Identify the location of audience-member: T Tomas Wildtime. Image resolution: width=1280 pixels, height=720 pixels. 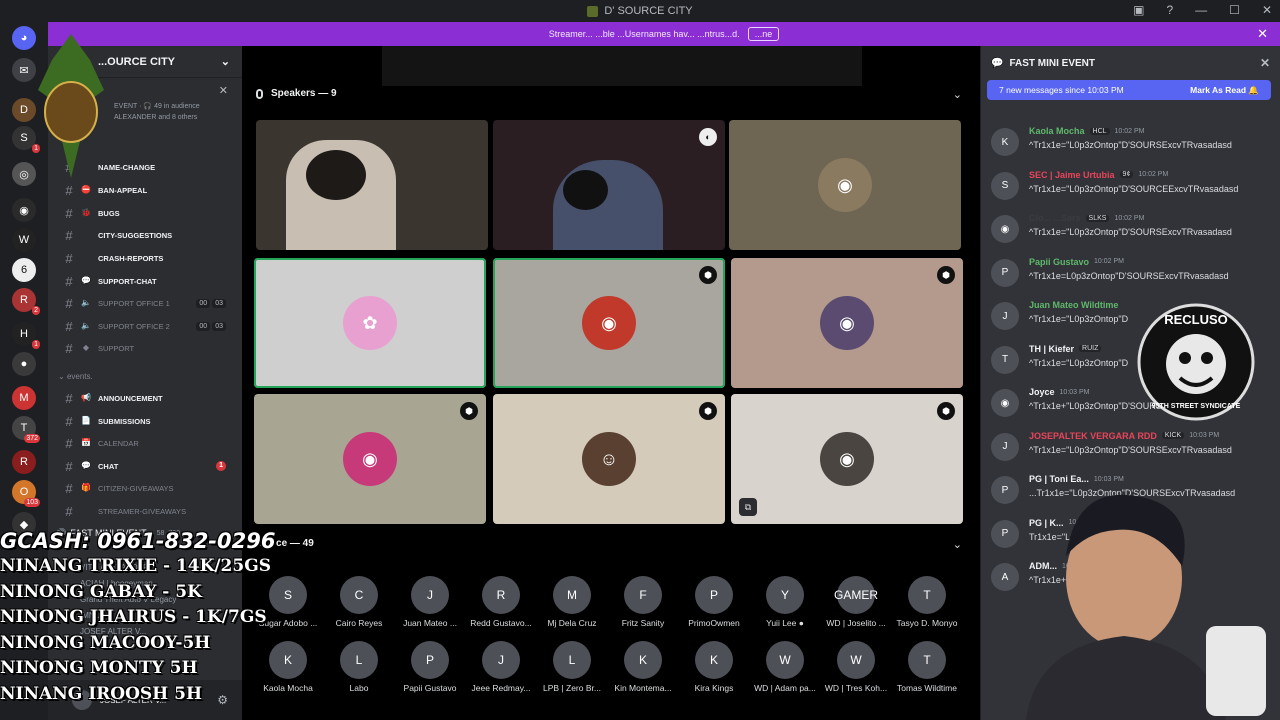
(927, 667).